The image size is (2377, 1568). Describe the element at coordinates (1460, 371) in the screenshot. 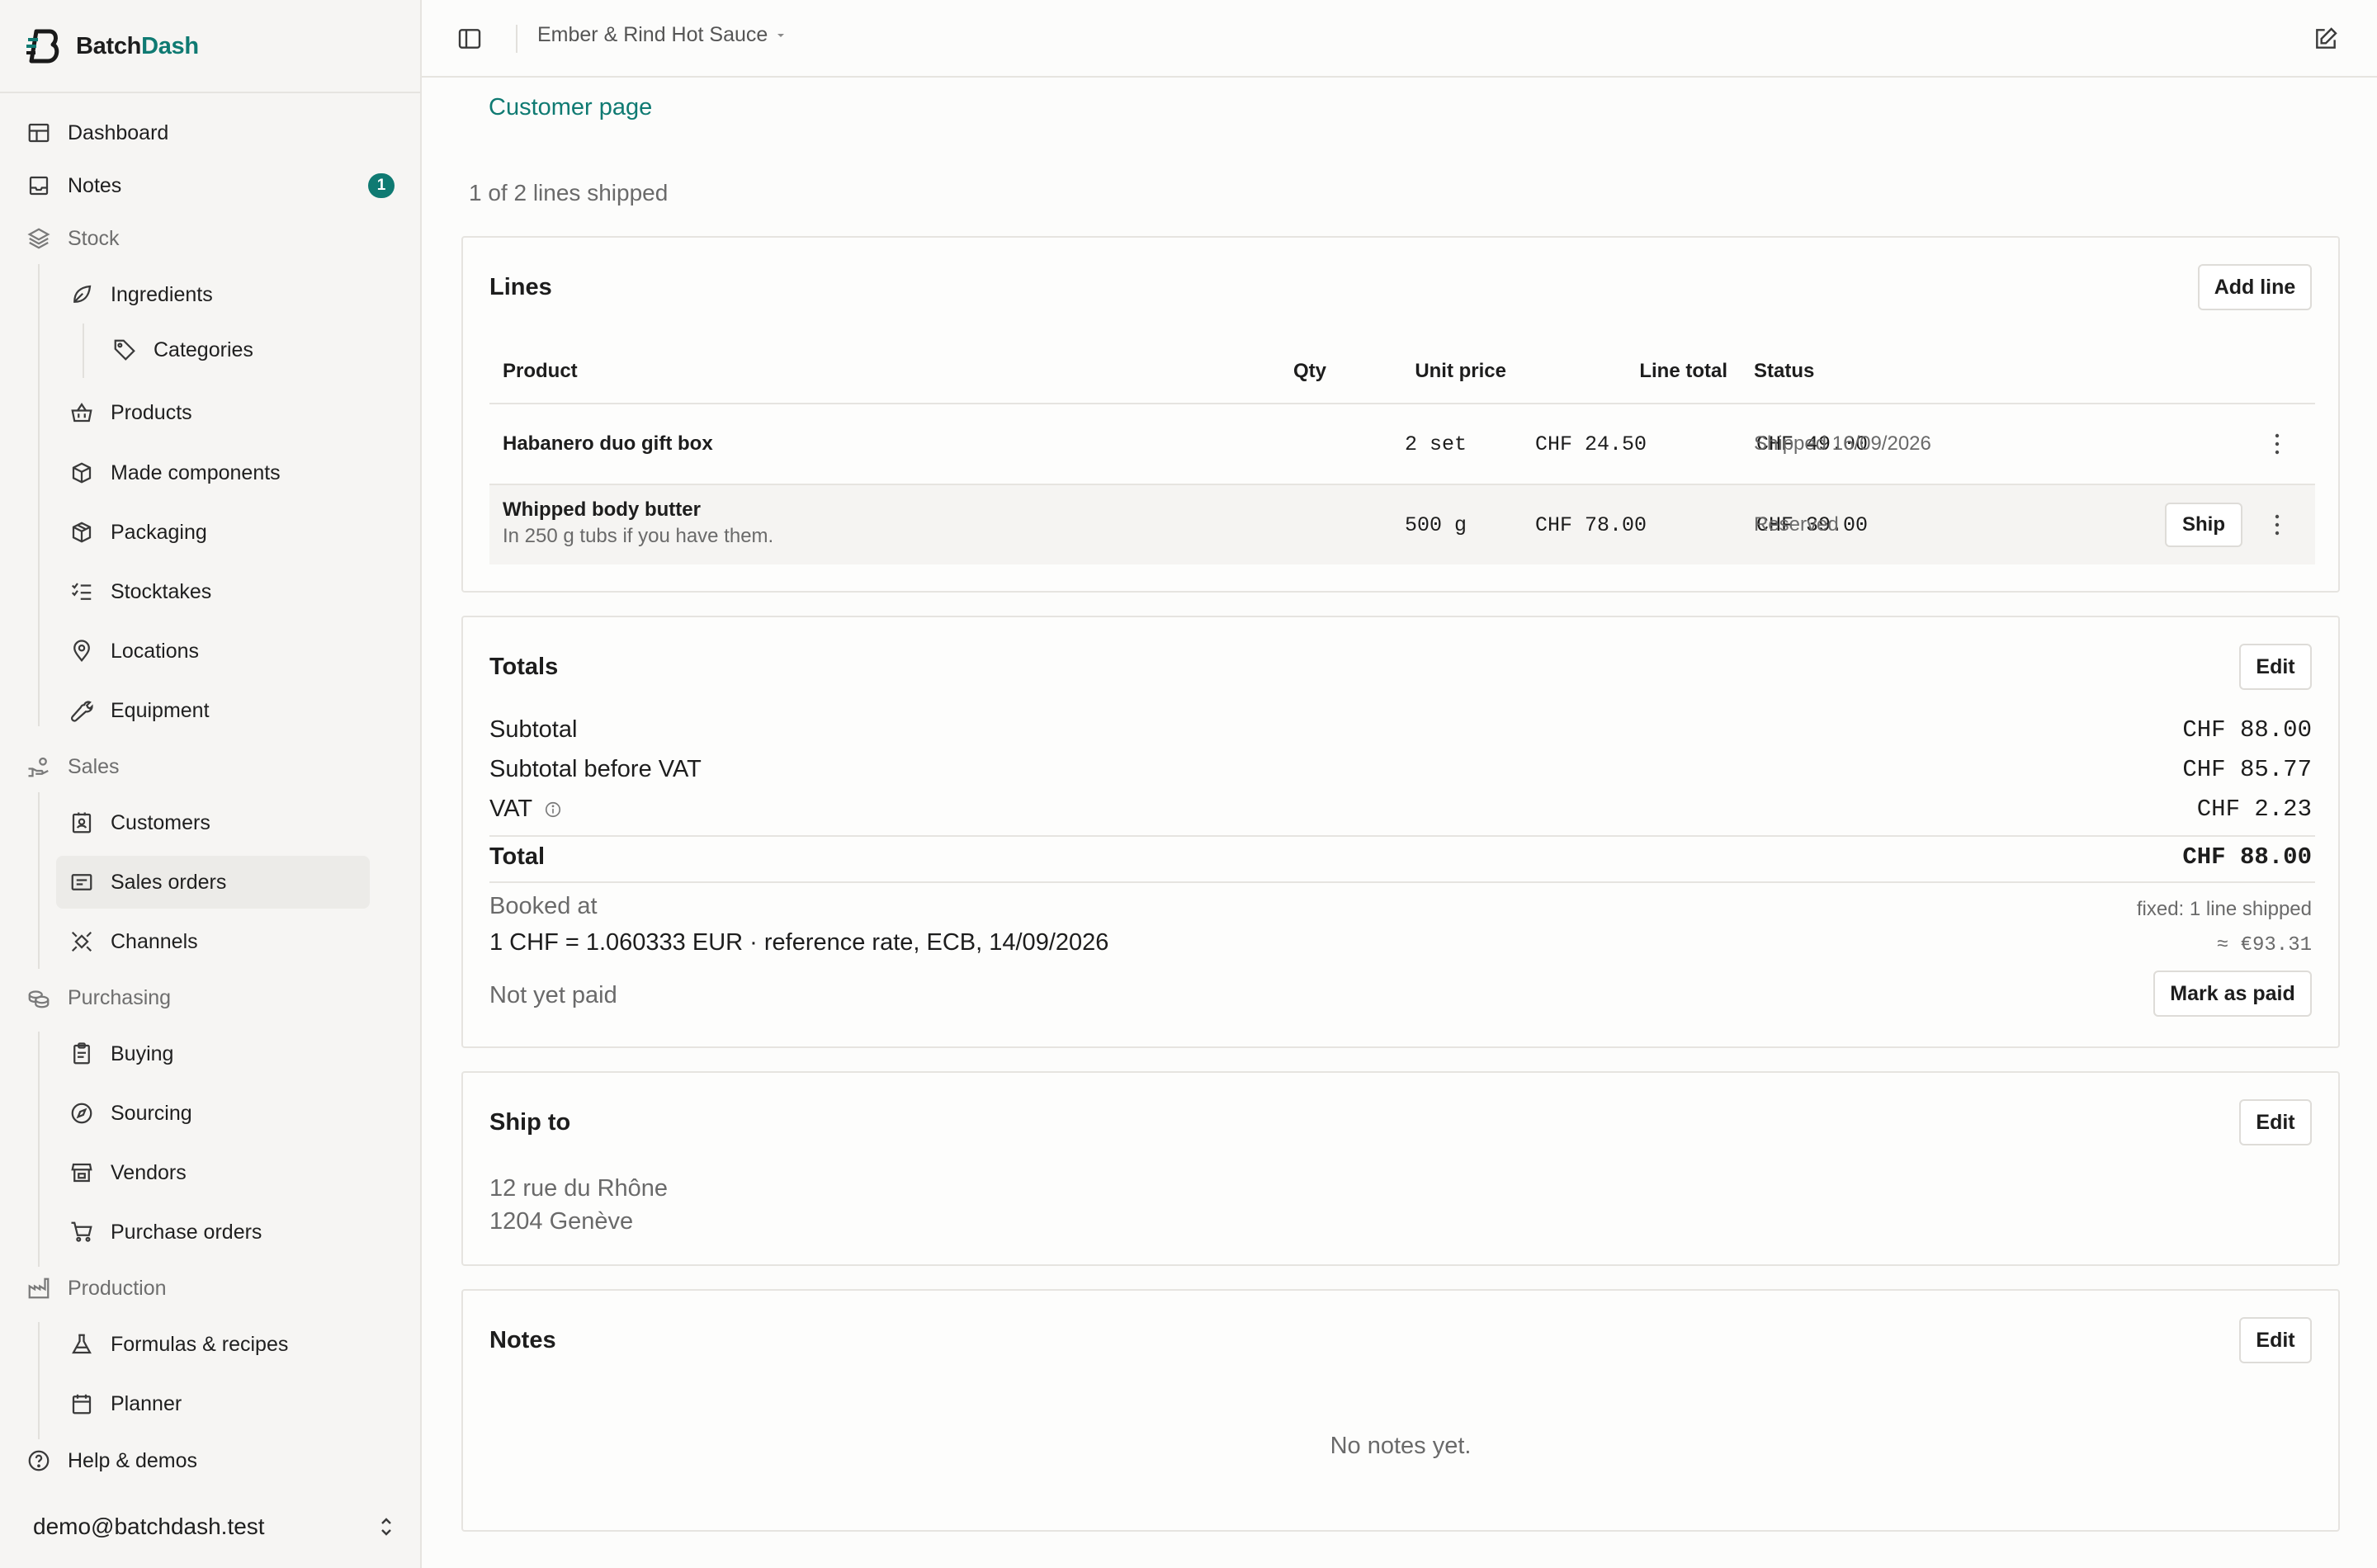

I see `col-unit-price: Unit price` at that location.